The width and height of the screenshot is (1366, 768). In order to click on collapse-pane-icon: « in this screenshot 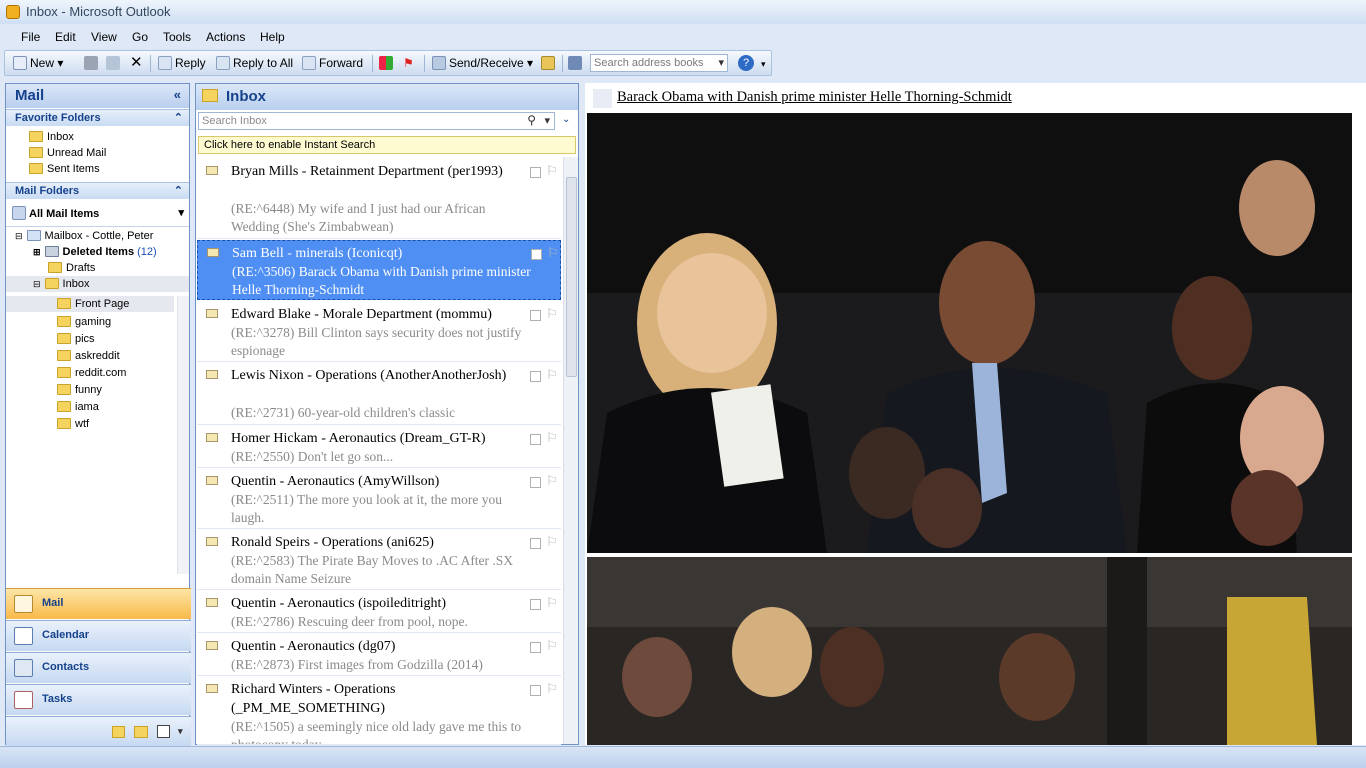, I will do `click(177, 94)`.